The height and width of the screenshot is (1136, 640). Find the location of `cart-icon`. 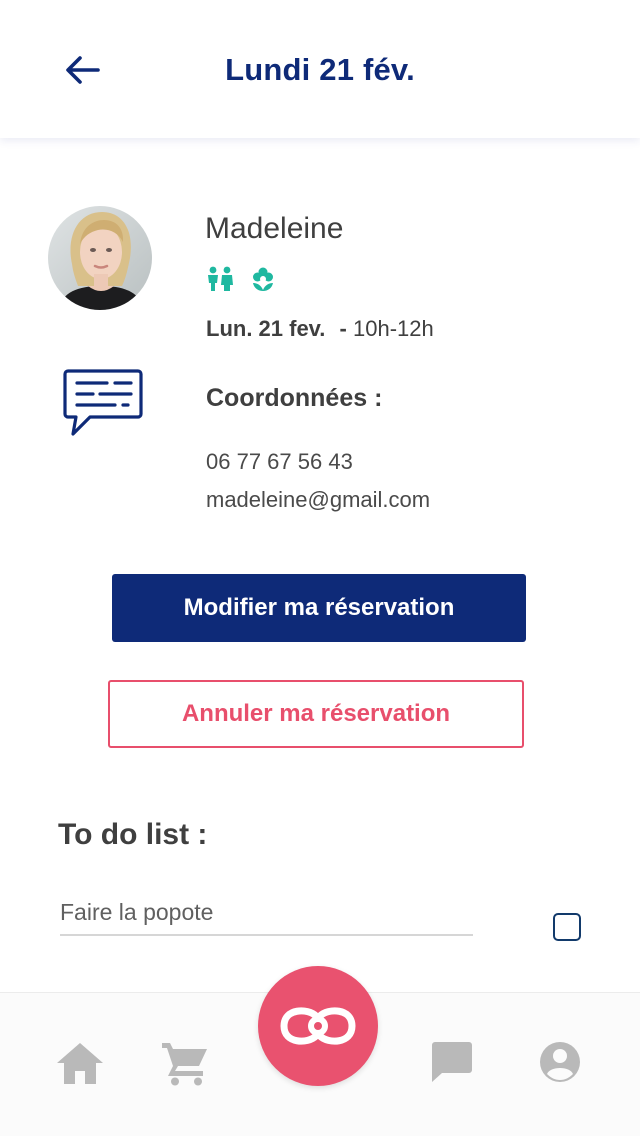

cart-icon is located at coordinates (184, 1064).